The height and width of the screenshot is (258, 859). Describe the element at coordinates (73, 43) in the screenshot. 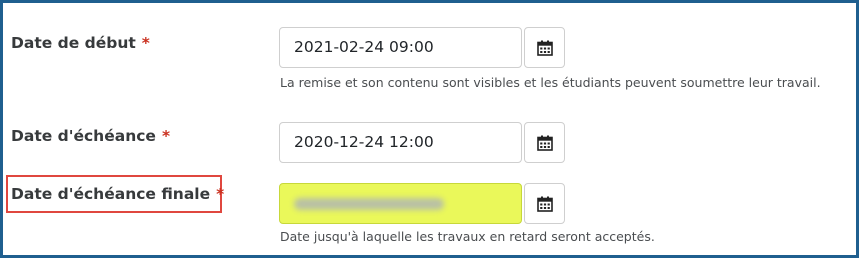

I see `start-date-label-text: Date de début` at that location.